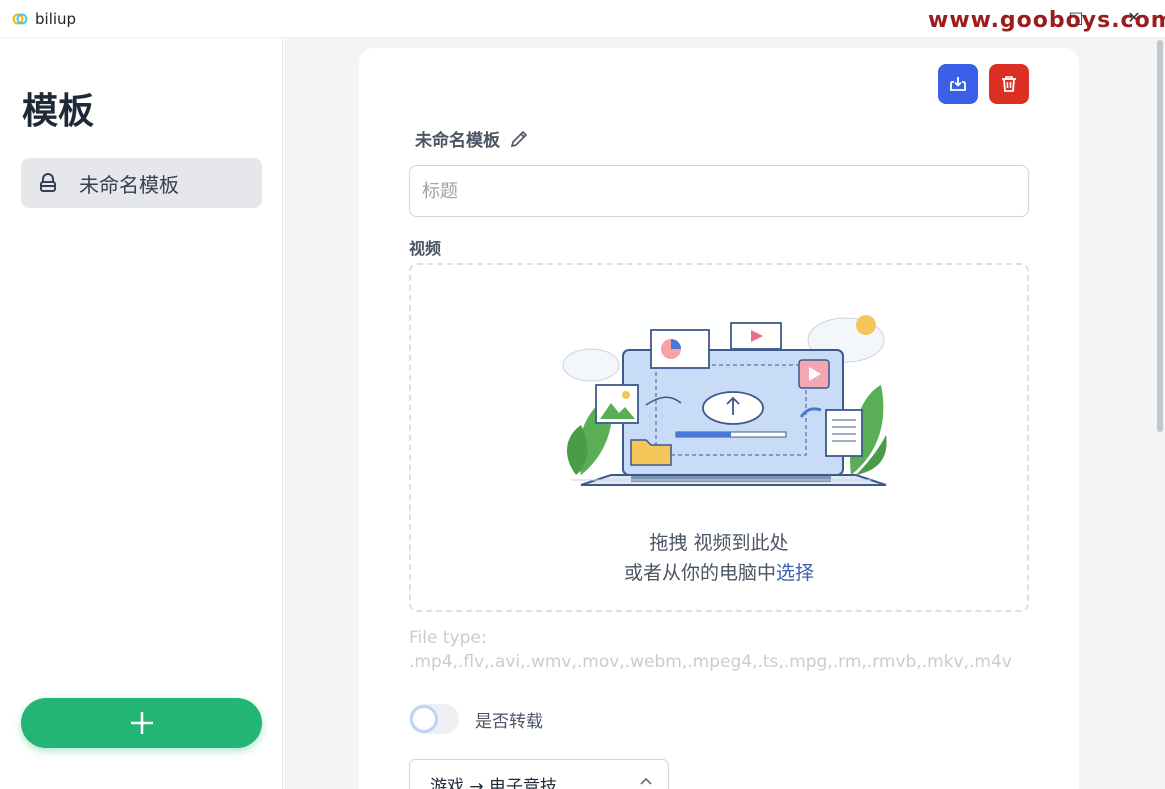  I want to click on add-template-button, so click(141, 723).